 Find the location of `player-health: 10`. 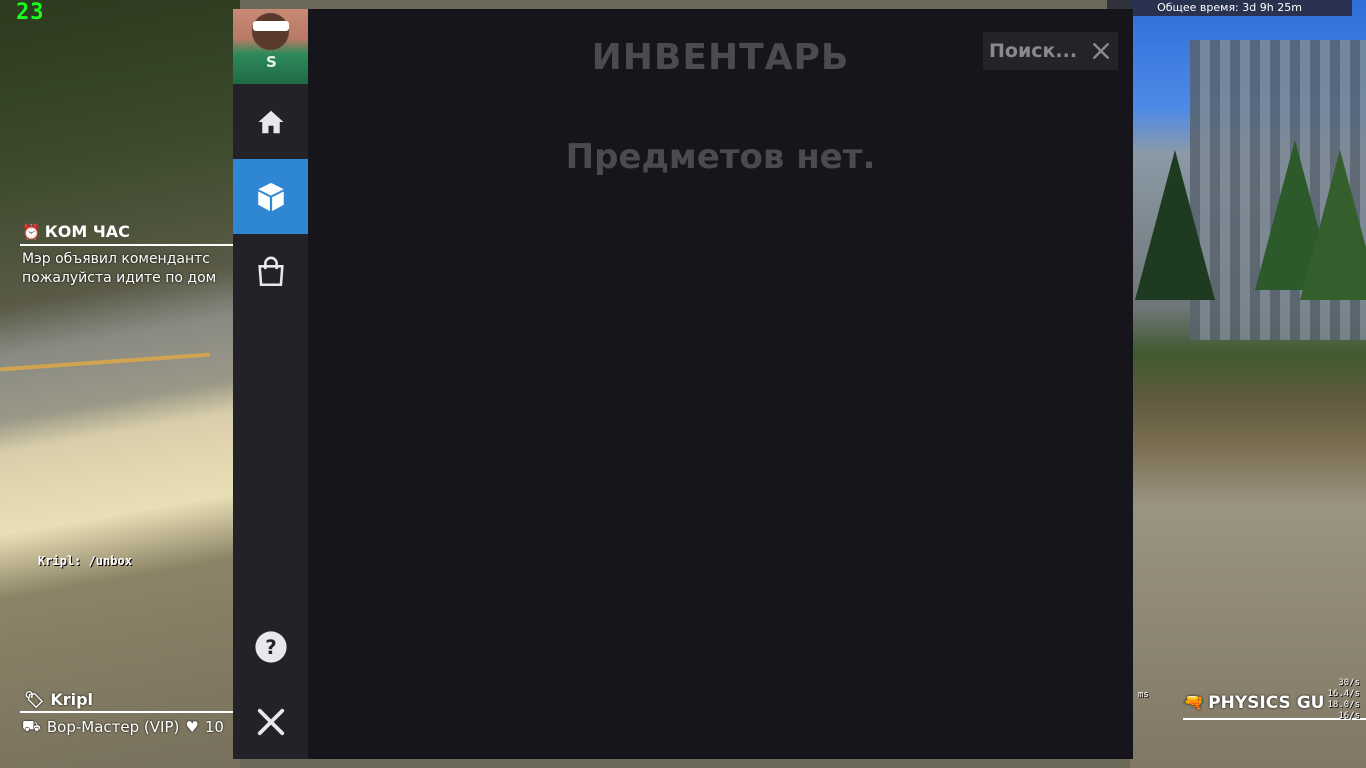

player-health: 10 is located at coordinates (214, 727).